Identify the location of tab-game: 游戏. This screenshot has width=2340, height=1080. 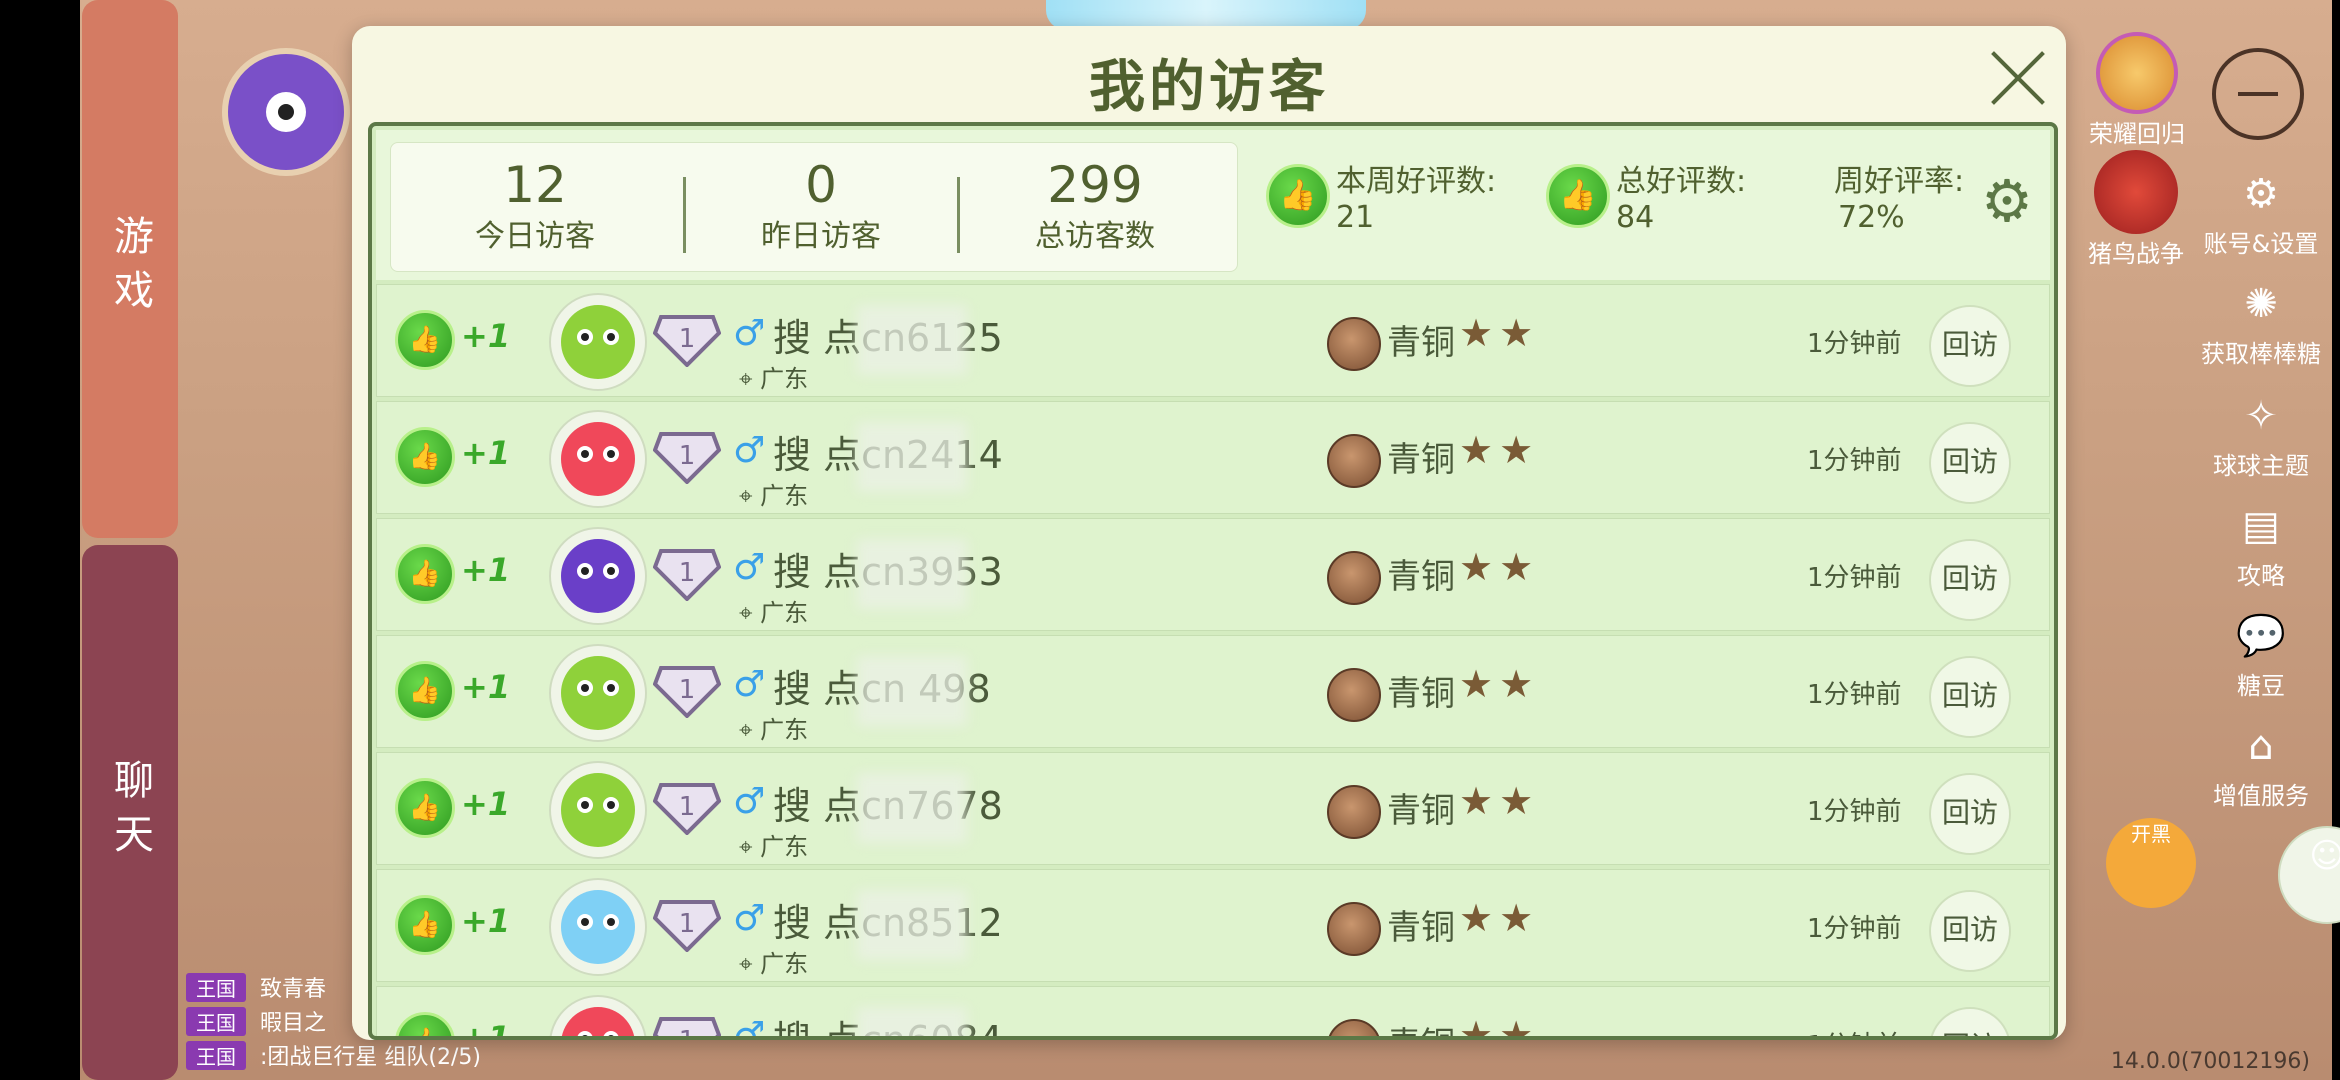
(130, 269).